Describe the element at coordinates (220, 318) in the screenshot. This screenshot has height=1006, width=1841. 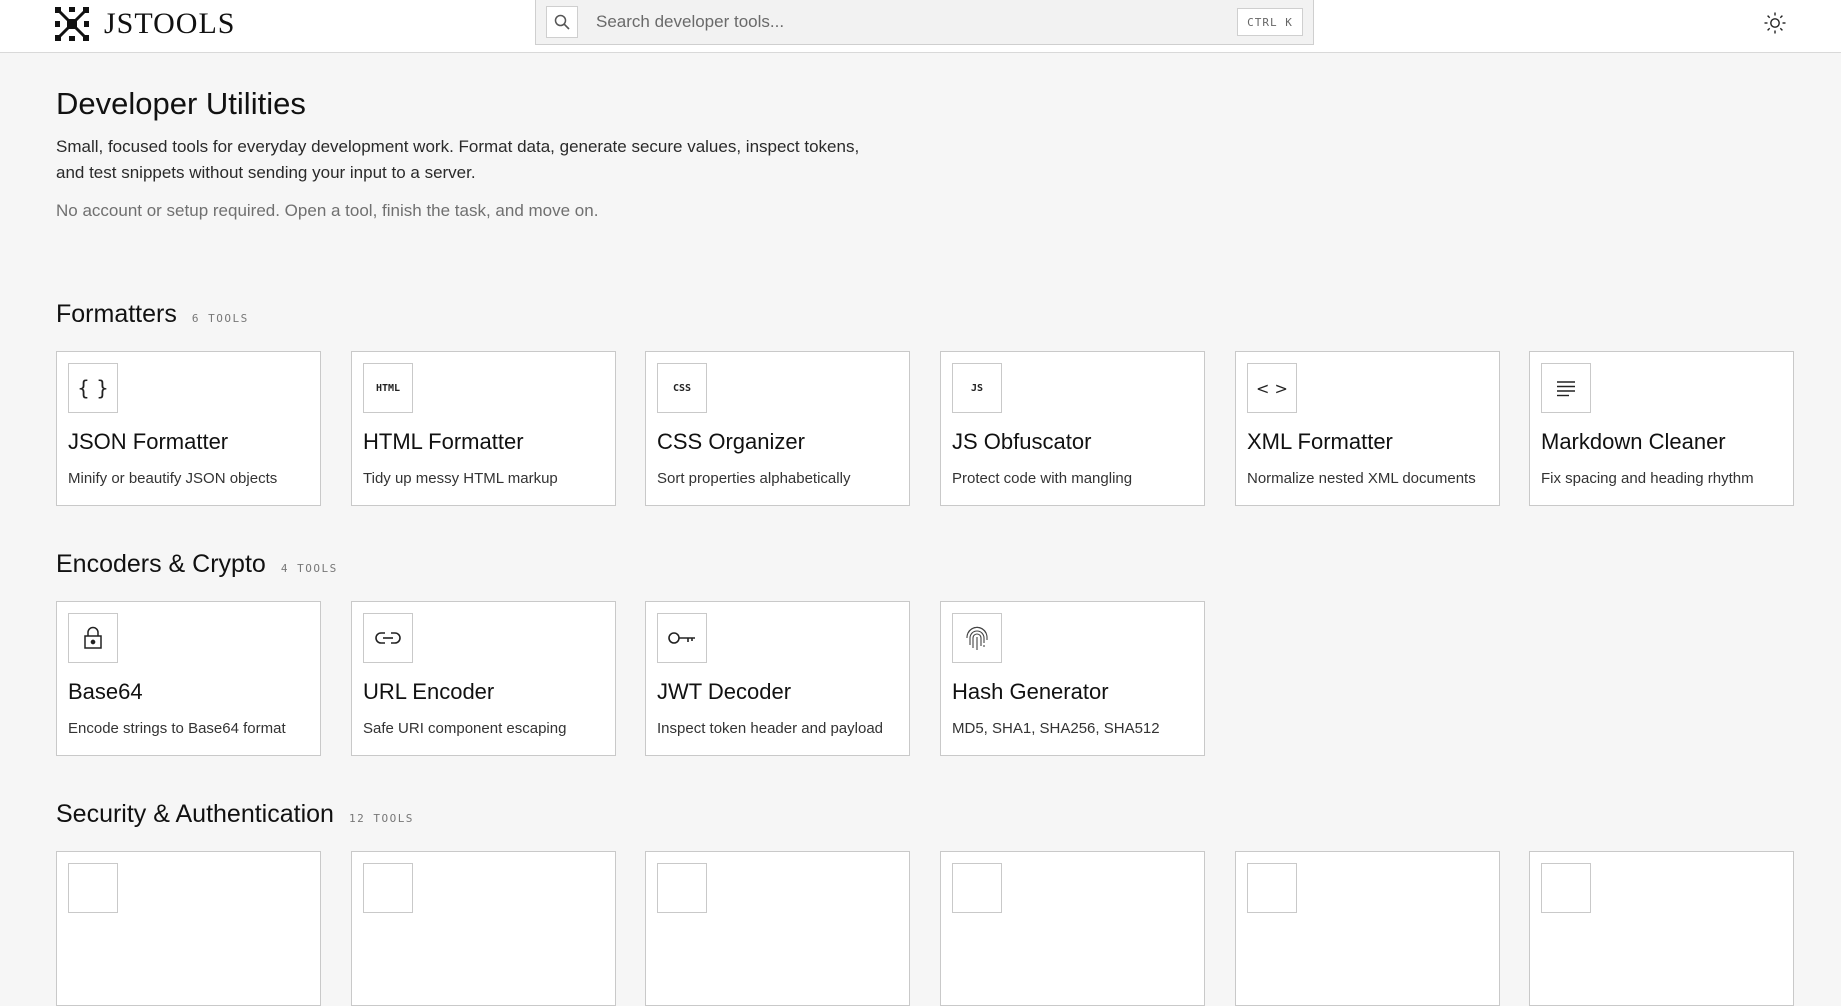
I see `section-count: 6 TOOLS` at that location.